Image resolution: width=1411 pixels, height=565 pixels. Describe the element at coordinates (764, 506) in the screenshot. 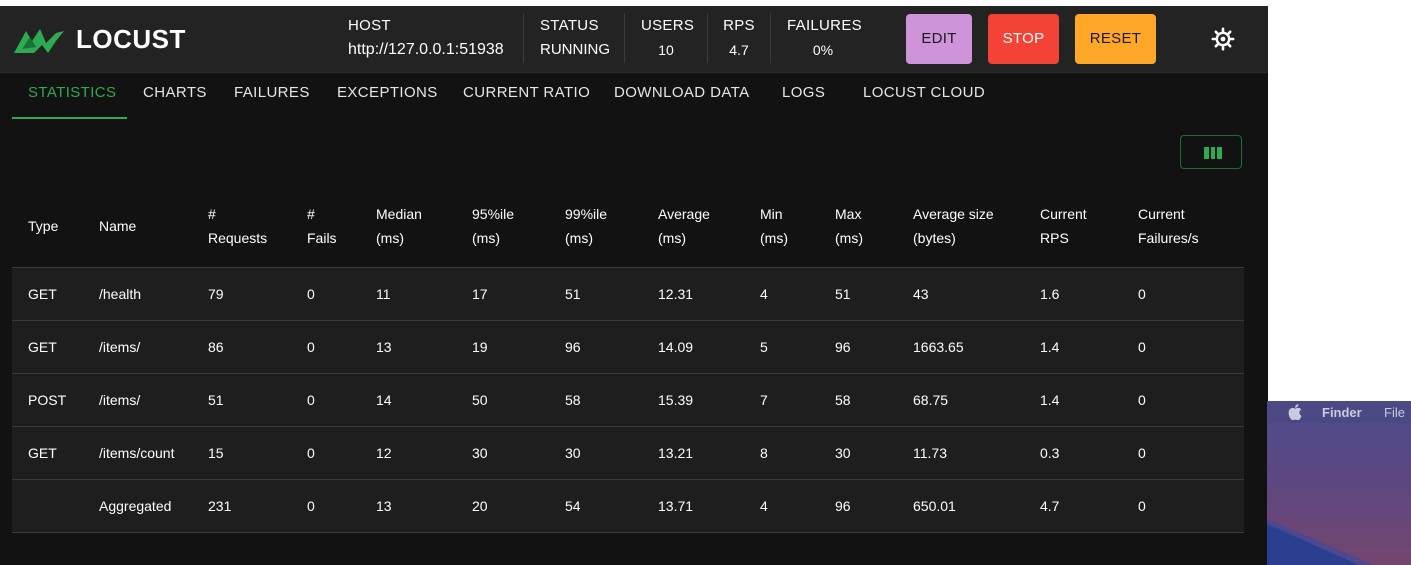

I see `table-cell: 4` at that location.